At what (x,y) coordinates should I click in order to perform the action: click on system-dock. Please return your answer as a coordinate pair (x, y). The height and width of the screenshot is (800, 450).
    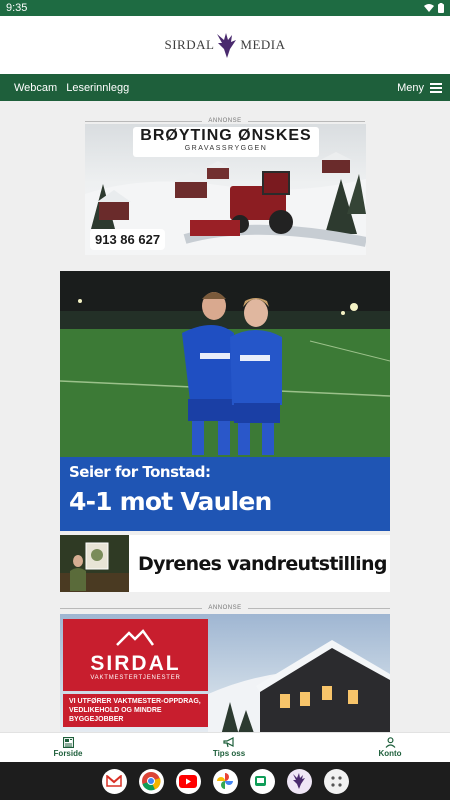
    Looking at the image, I should click on (225, 781).